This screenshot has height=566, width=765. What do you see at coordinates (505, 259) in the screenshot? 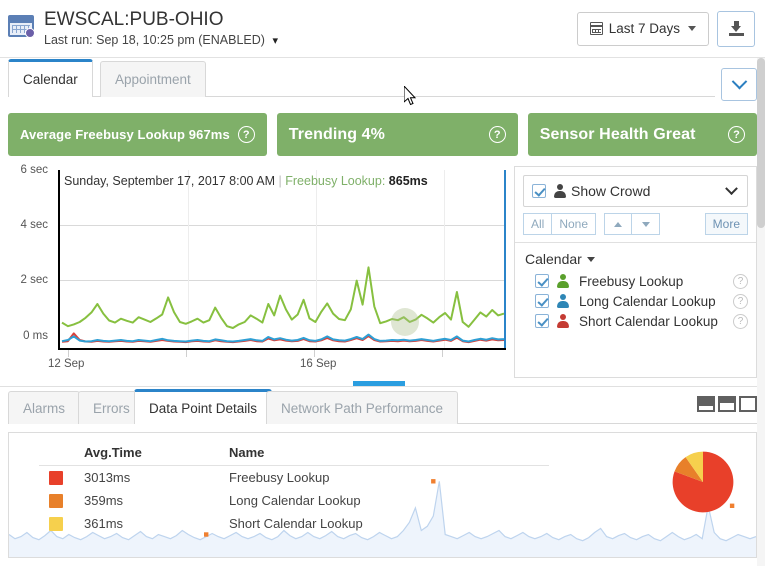
I see `chart-cursor-line` at bounding box center [505, 259].